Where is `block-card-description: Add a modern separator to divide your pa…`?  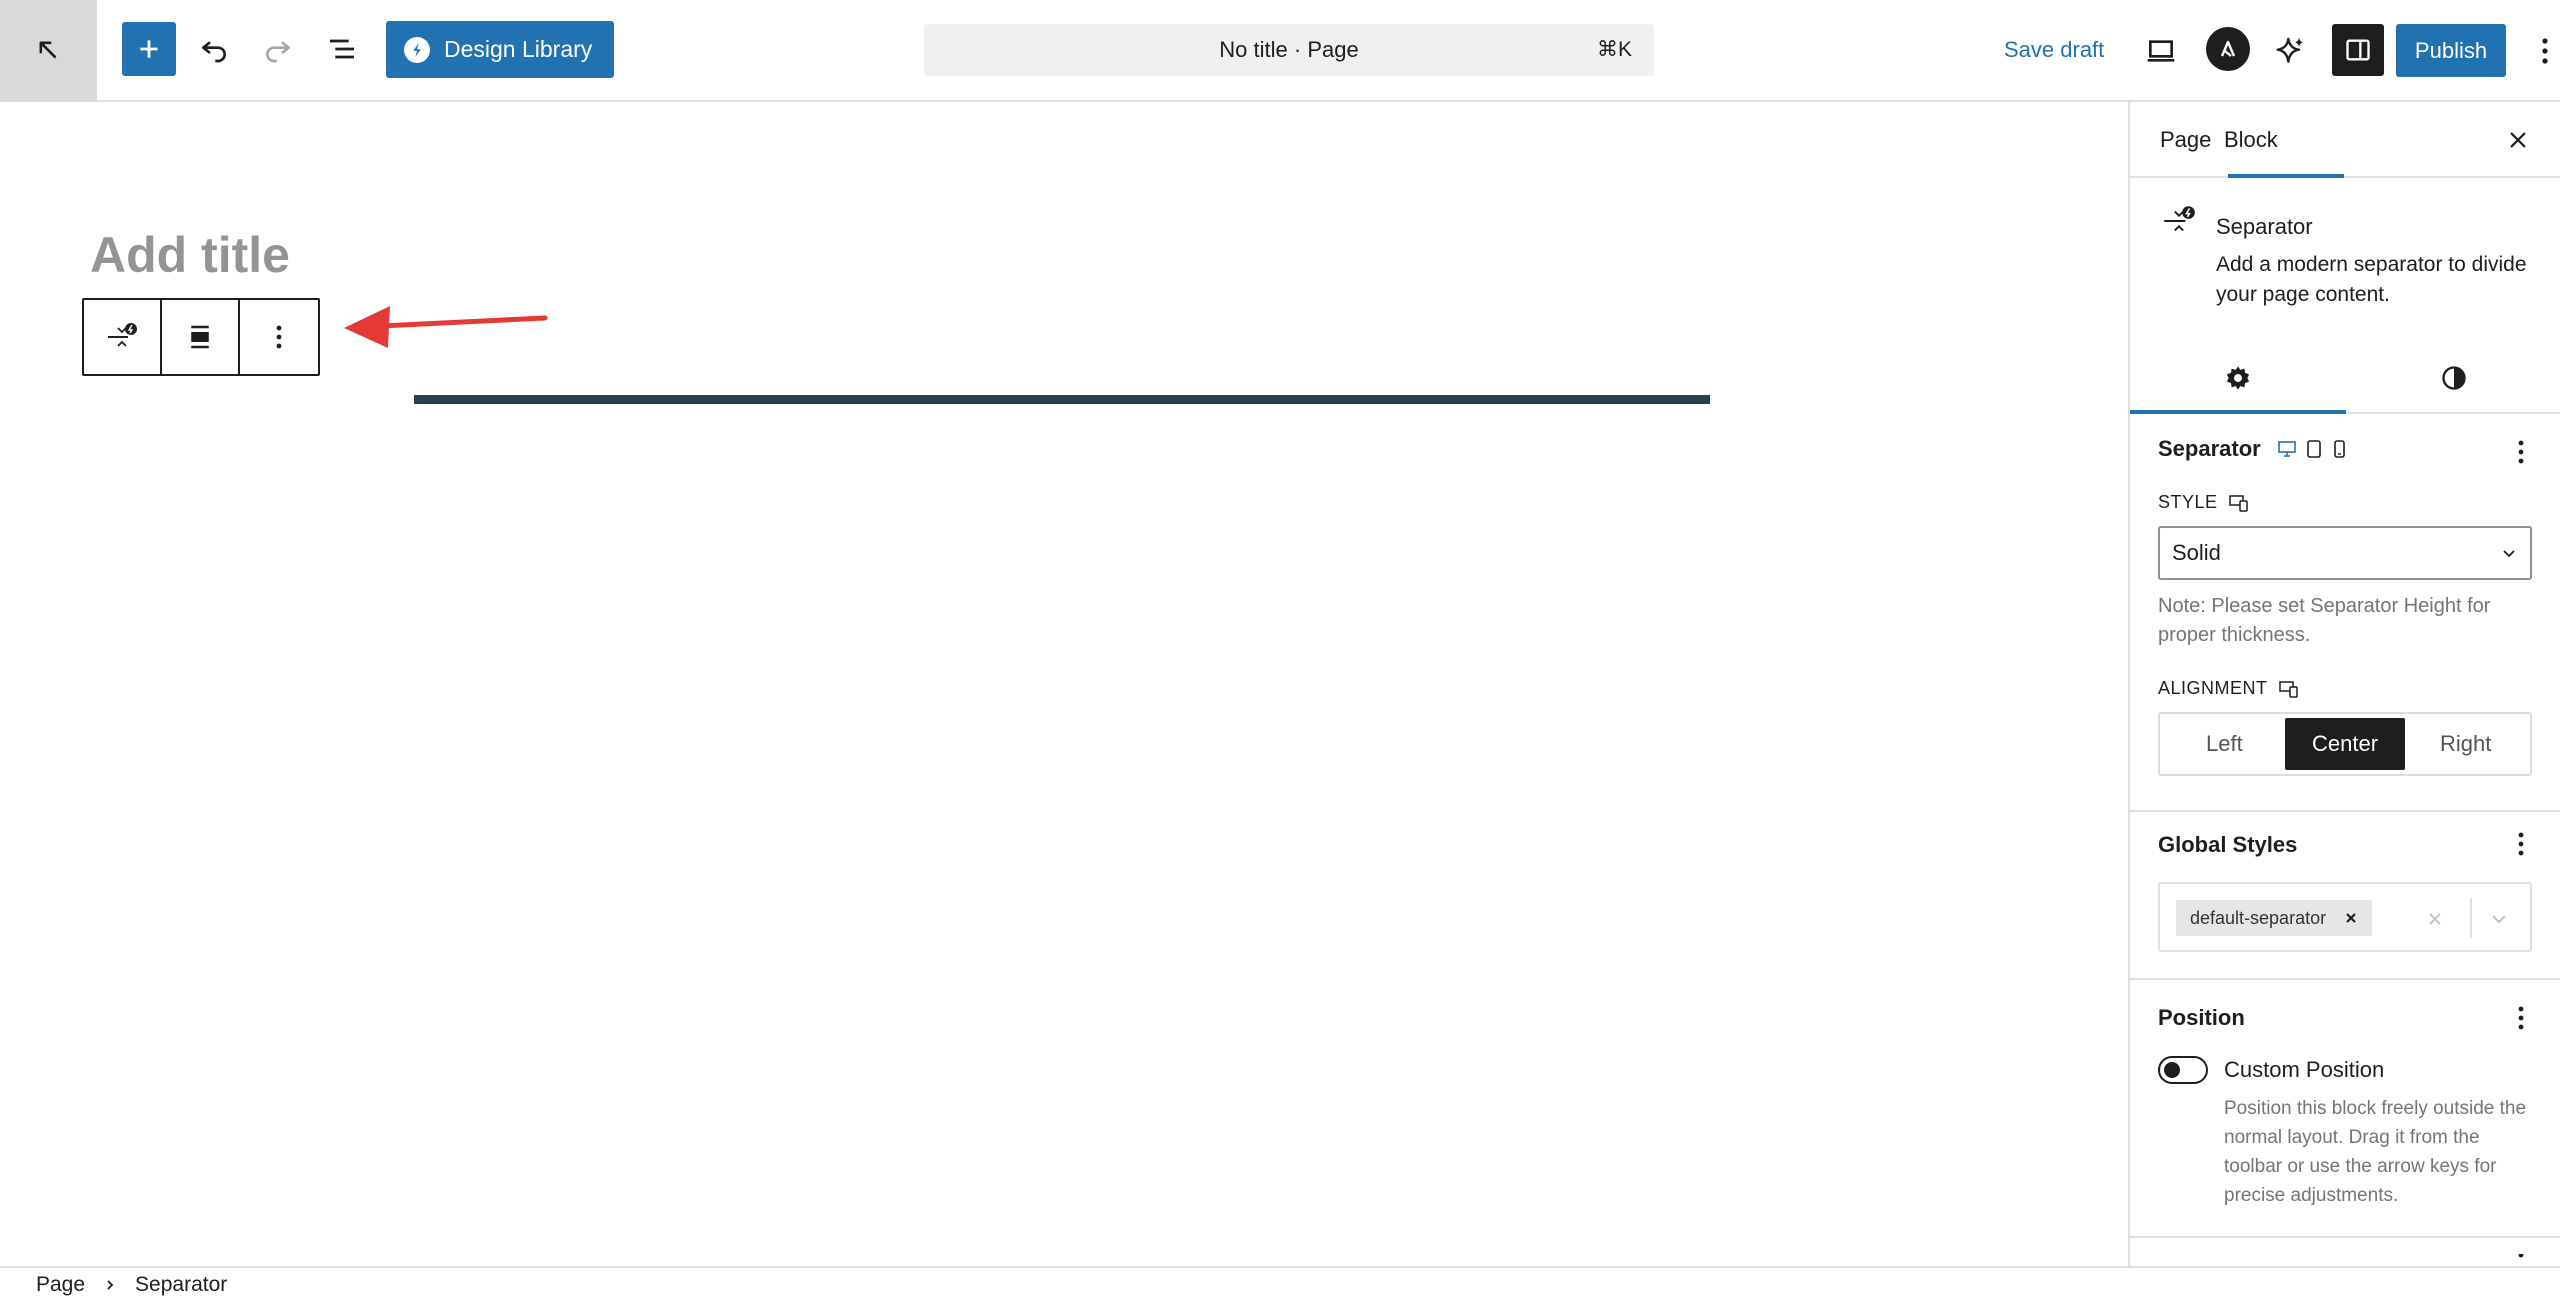
block-card-description: Add a modern separator to divide your pa… is located at coordinates (2371, 279).